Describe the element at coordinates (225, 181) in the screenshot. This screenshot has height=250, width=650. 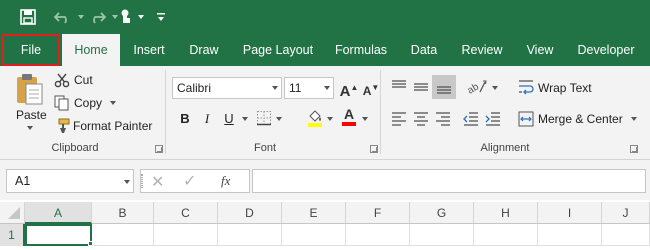
I see `insert-function-button: fx` at that location.